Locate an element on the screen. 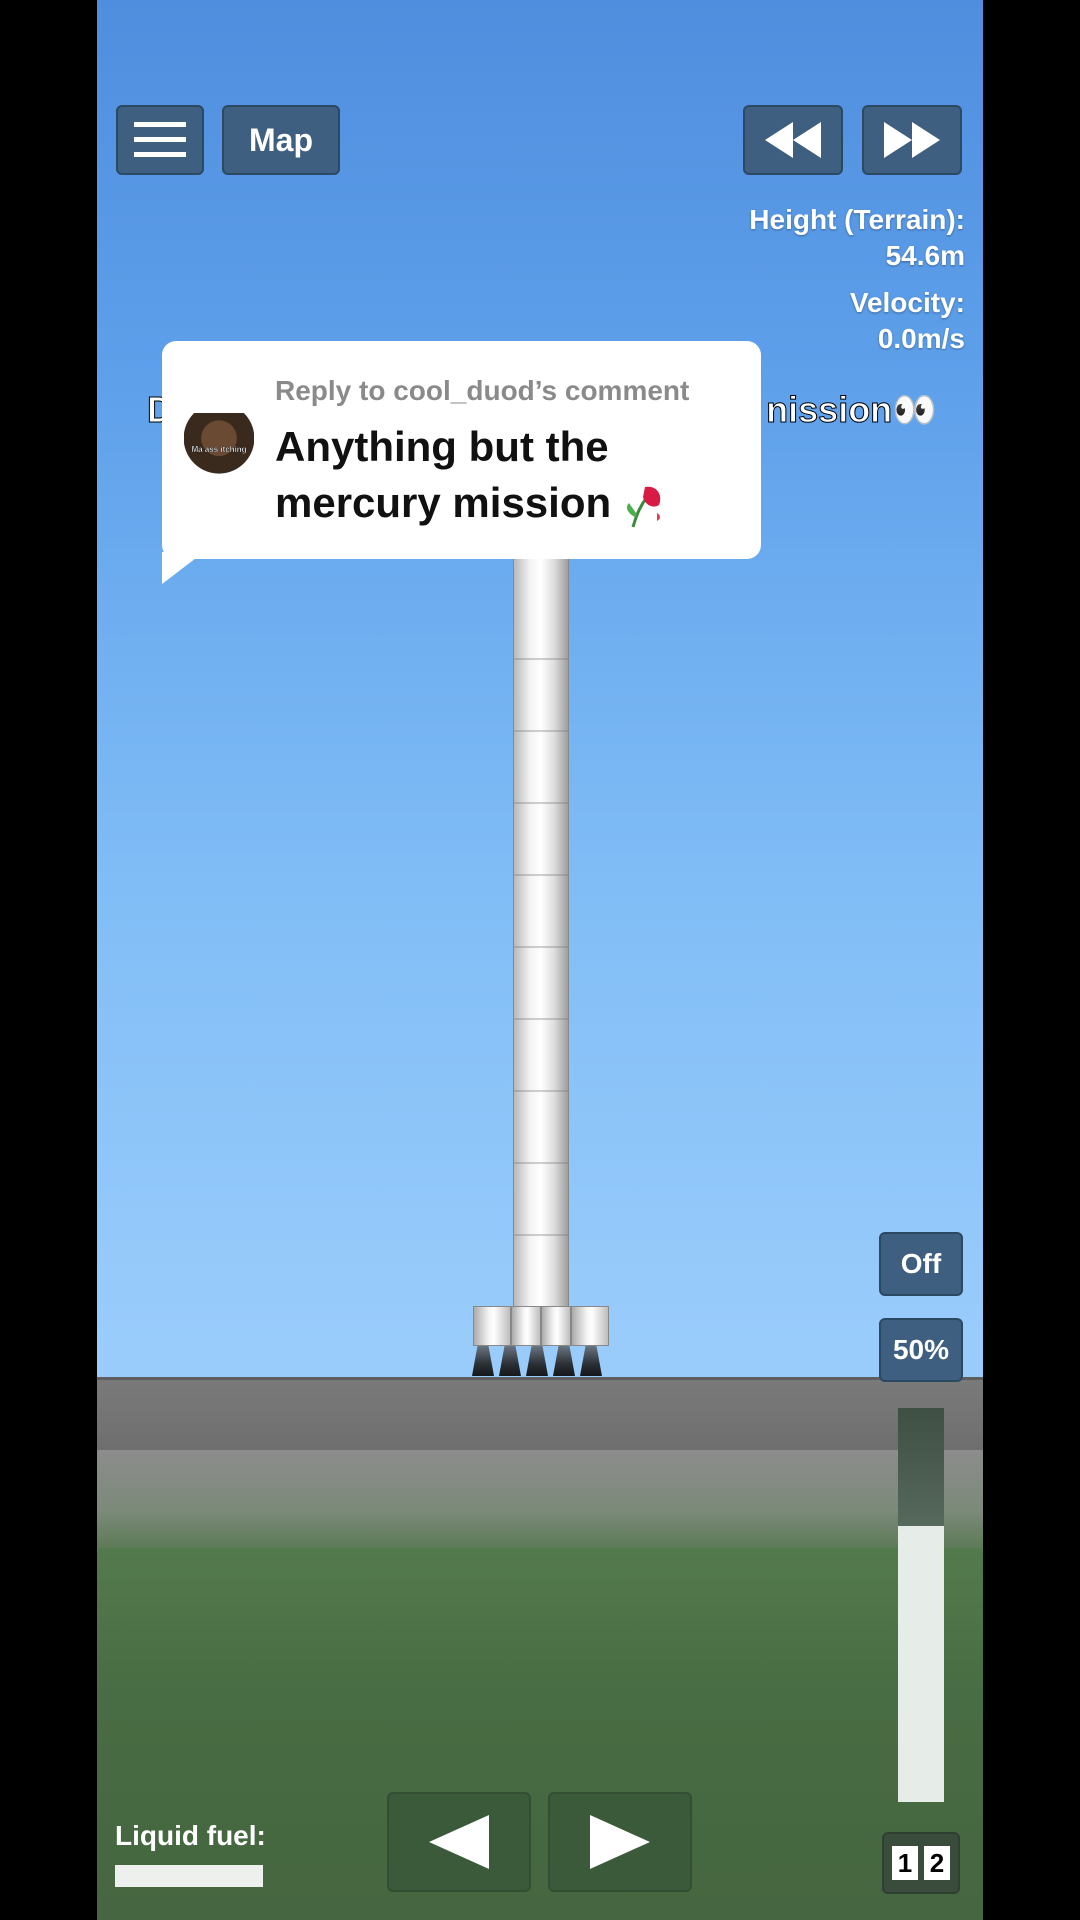  hamburger-menu-icon is located at coordinates (160, 139).